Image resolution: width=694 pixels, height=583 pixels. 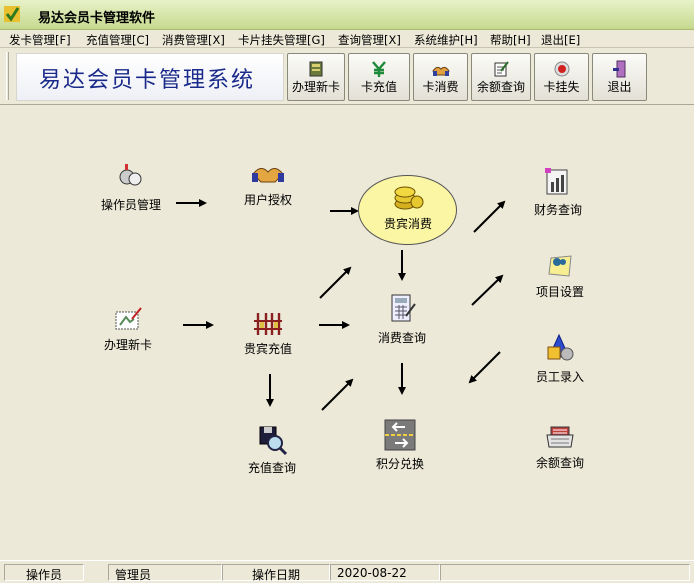 I want to click on points-exchange-label: 积分兑换, so click(x=399, y=464).